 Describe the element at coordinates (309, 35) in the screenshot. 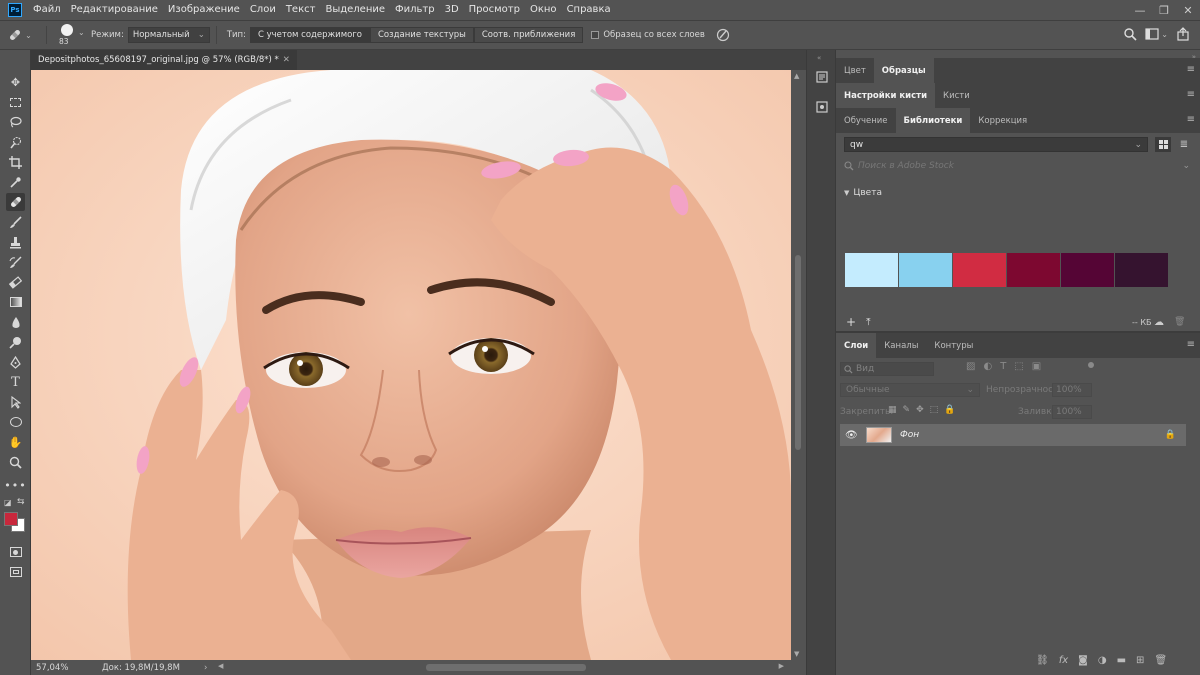

I see `type-content-aware: С учетом содержимого` at that location.